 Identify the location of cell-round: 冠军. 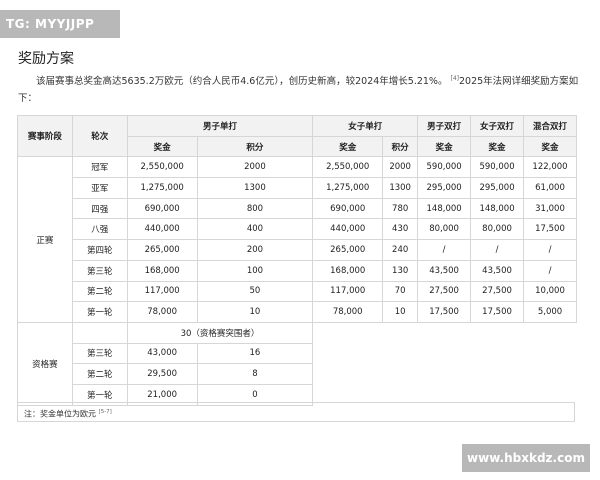
(99, 167).